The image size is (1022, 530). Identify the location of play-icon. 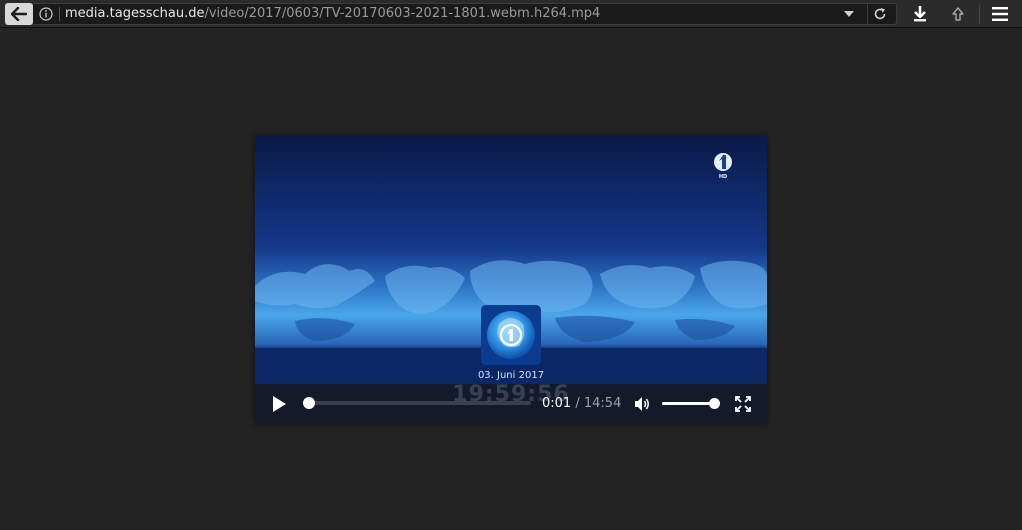
(279, 404).